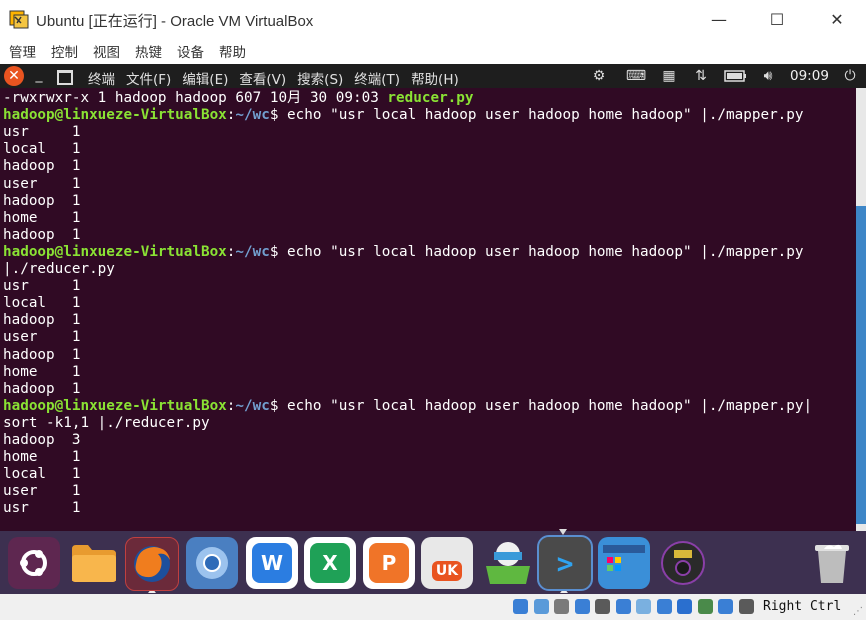 The image size is (866, 620). Describe the element at coordinates (725, 606) in the screenshot. I see `keyboard-capture-icon` at that location.